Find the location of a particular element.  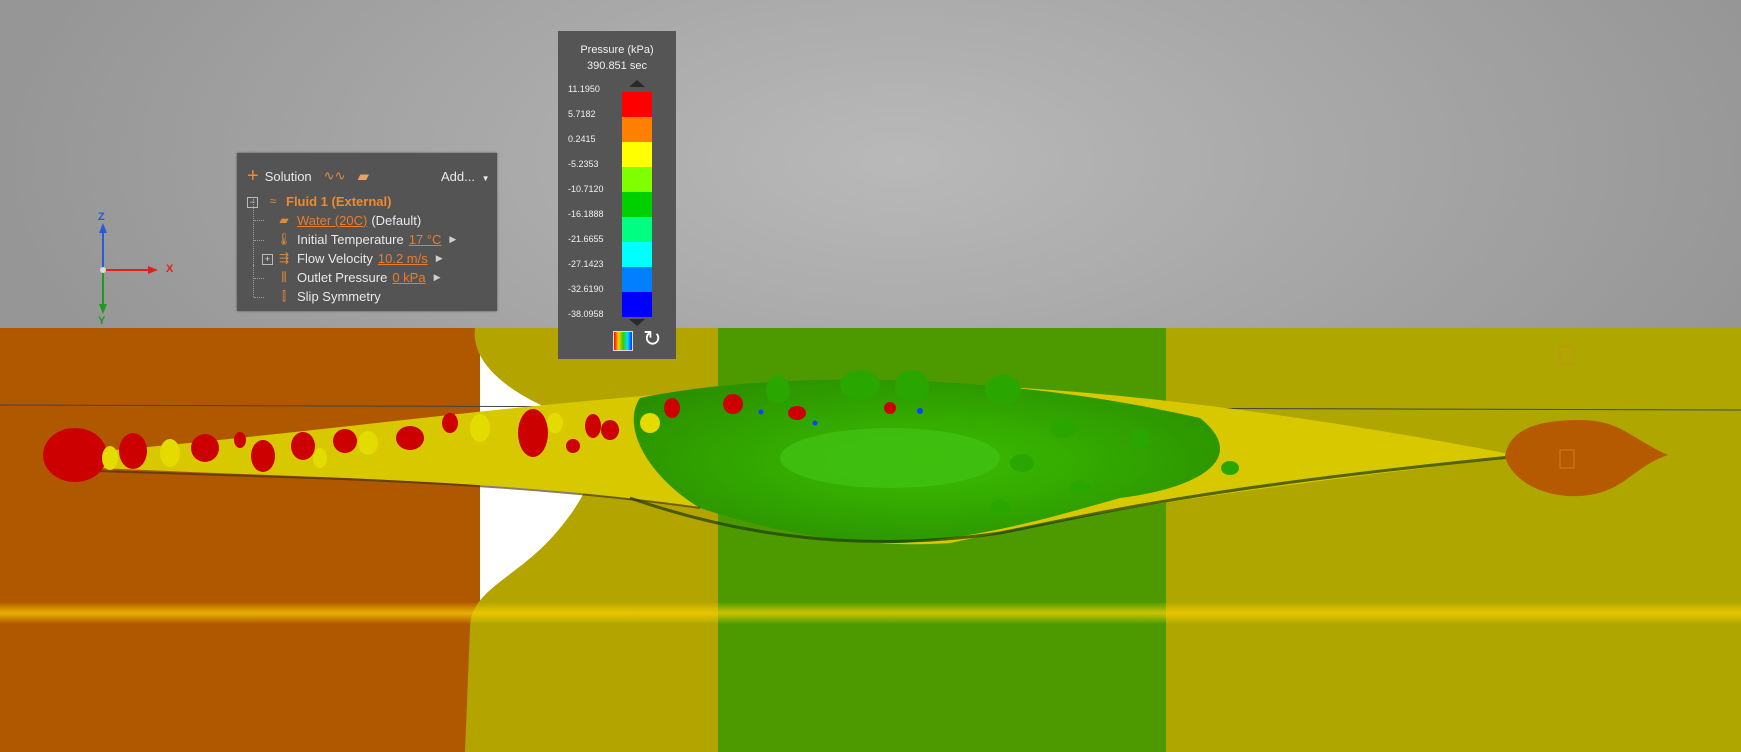

tree-item-flow-velocity: ⇶ Flow Velocity 10.2 m/s ▶ is located at coordinates (359, 258).